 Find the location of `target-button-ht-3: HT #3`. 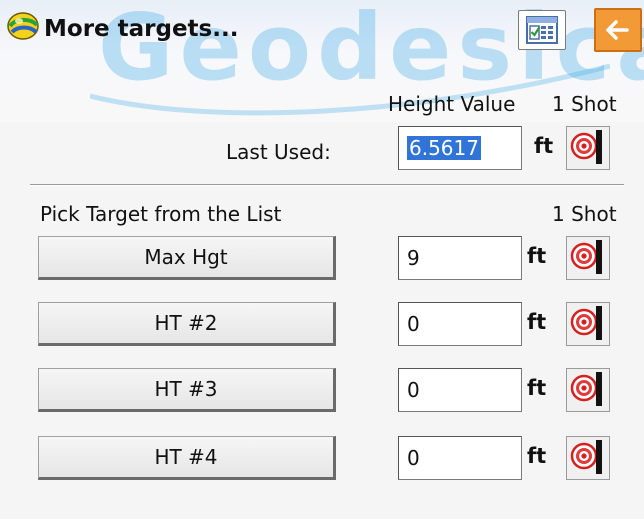

target-button-ht-3: HT #3 is located at coordinates (187, 390).